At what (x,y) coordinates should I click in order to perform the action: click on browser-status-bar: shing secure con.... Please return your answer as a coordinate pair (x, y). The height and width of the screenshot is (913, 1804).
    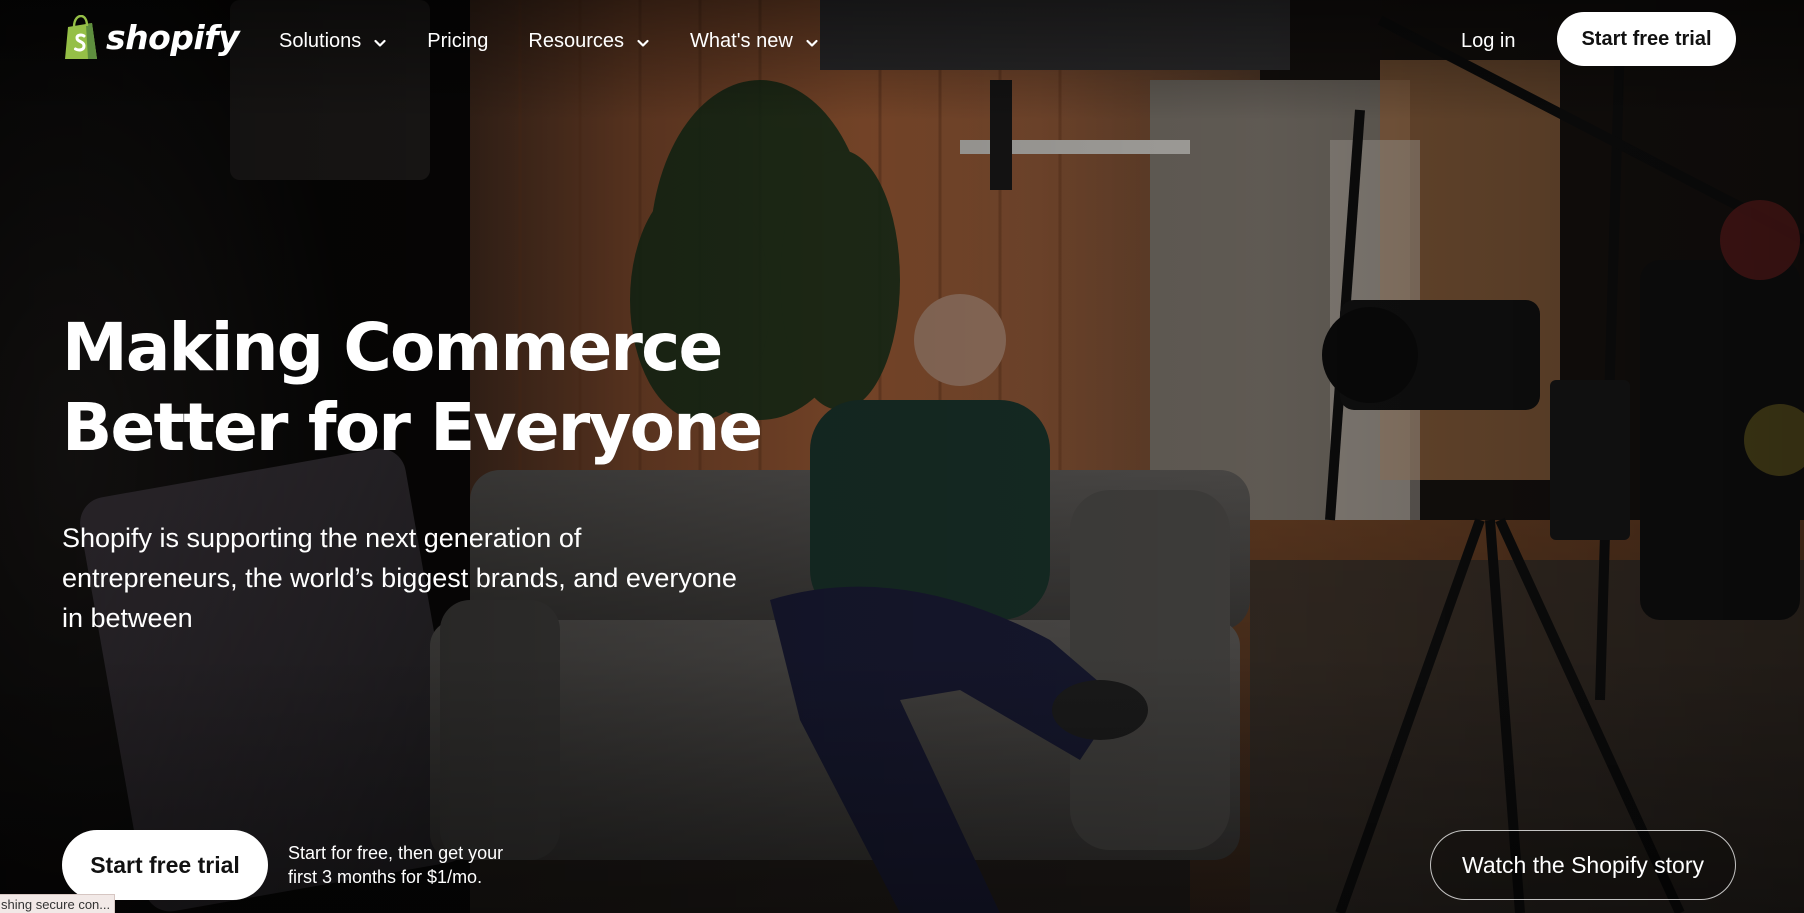
    Looking at the image, I should click on (58, 903).